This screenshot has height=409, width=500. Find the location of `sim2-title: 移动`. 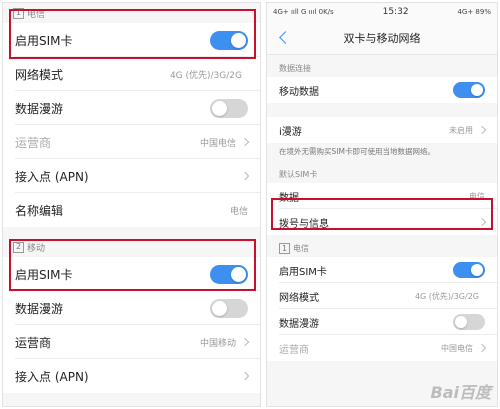

sim2-title: 移动 is located at coordinates (36, 248).